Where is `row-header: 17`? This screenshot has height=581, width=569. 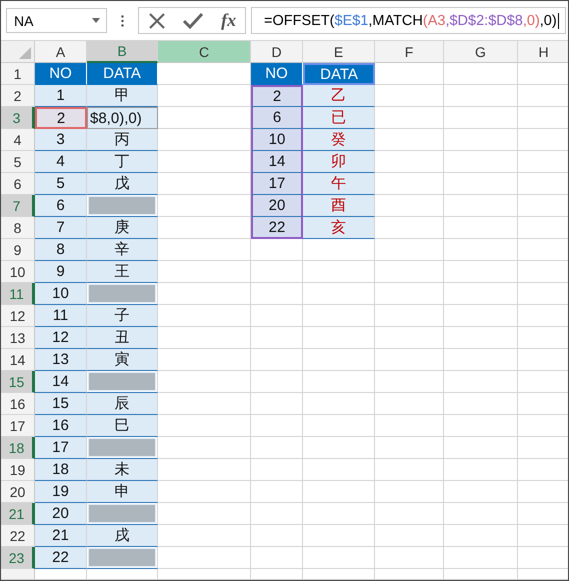 row-header: 17 is located at coordinates (18, 426).